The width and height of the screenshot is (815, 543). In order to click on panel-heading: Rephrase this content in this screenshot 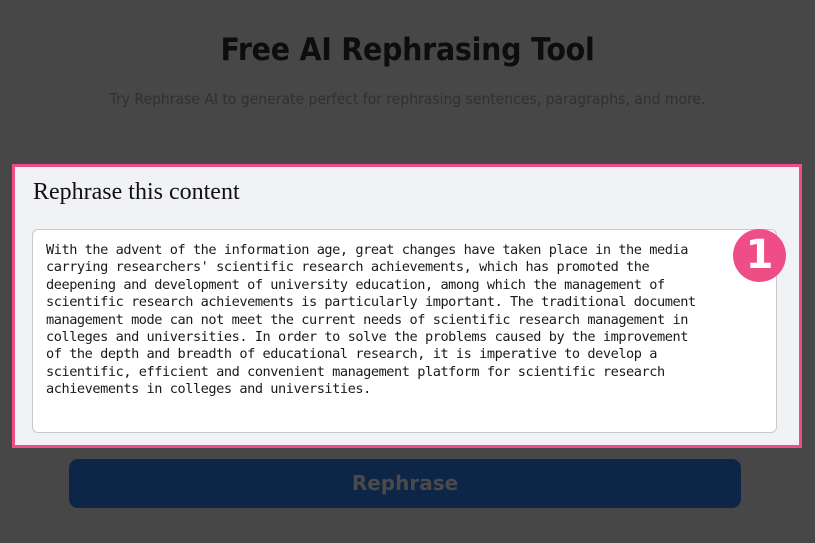, I will do `click(136, 192)`.